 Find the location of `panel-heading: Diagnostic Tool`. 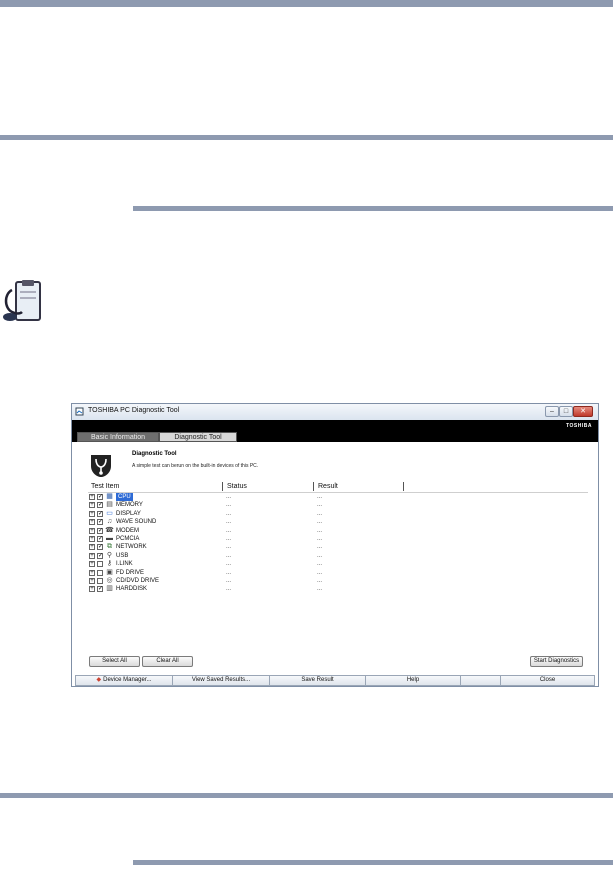

panel-heading: Diagnostic Tool is located at coordinates (154, 454).